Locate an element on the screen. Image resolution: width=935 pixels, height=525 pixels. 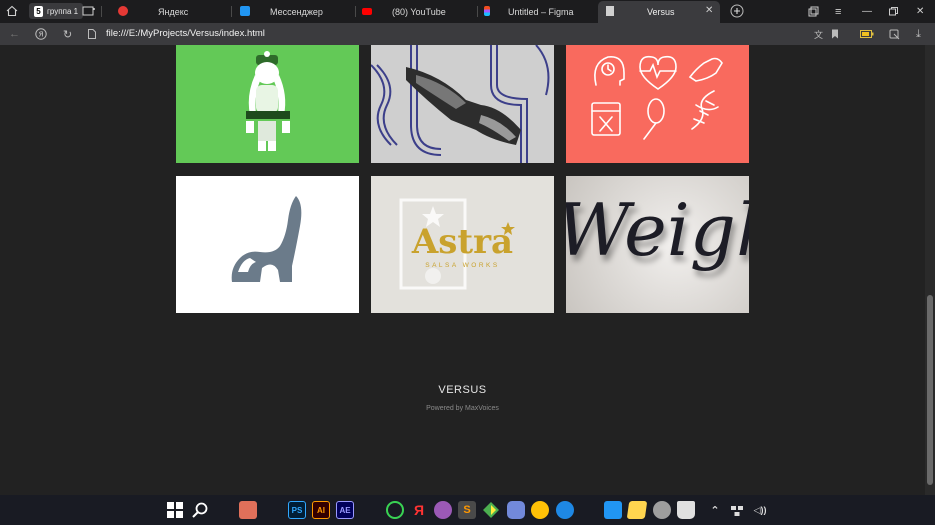
elephant-logo-icon is located at coordinates (266, 239).